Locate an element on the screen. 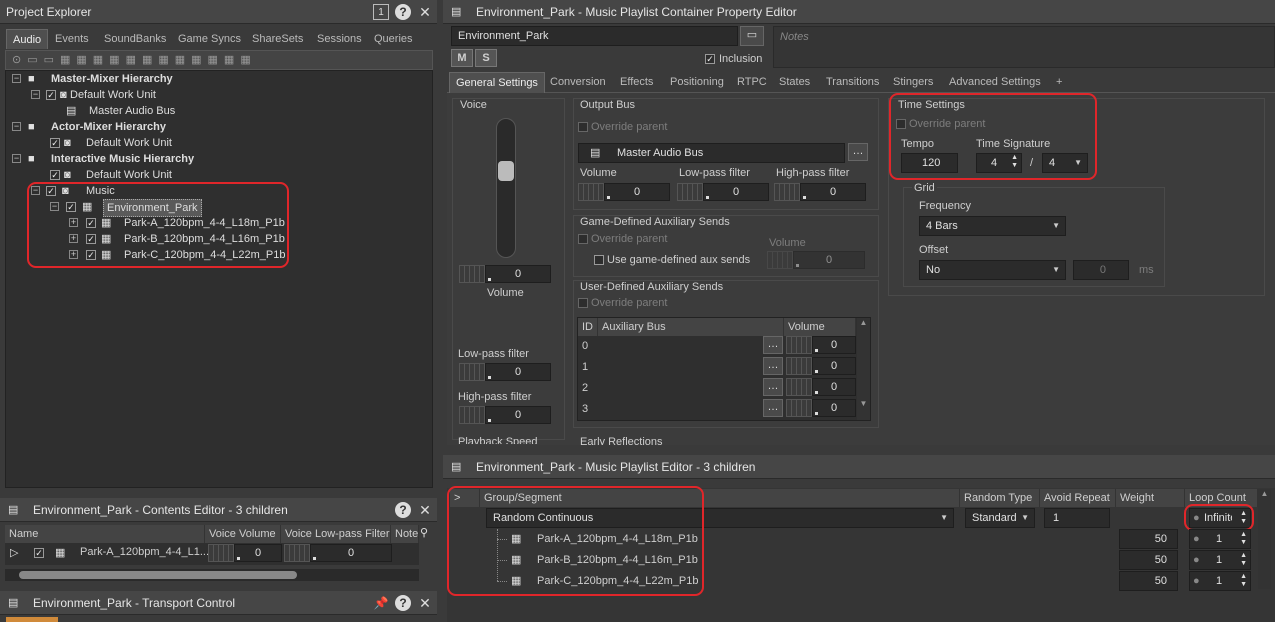  column-voice-lpf: Voice Low-pass Filter is located at coordinates (336, 534).